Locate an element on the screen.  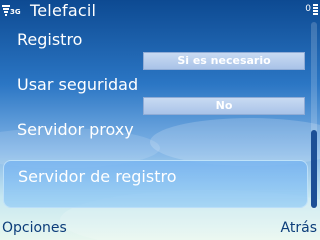
title-bar: 3G Telefacil 0 is located at coordinates (160, 11).